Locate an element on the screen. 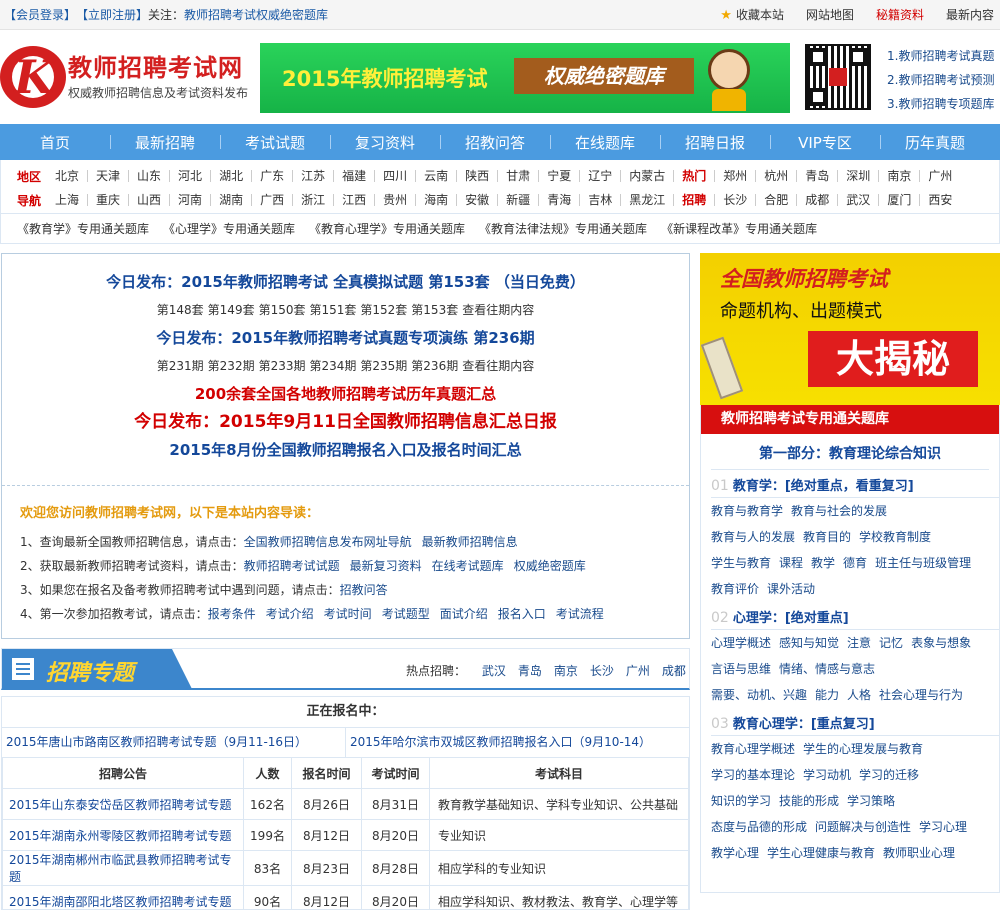 The image size is (1000, 910). topic-link: 学生的心理发展与教育 is located at coordinates (863, 749).